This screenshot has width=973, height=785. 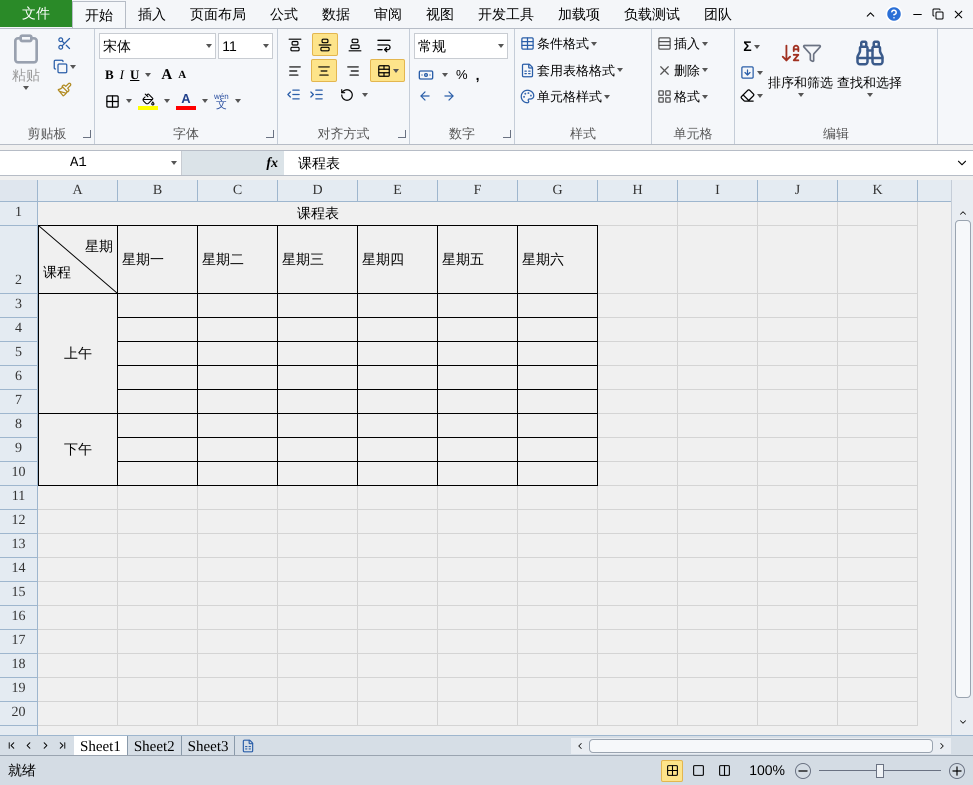 I want to click on ribbon-tab: 页面布局, so click(x=218, y=14).